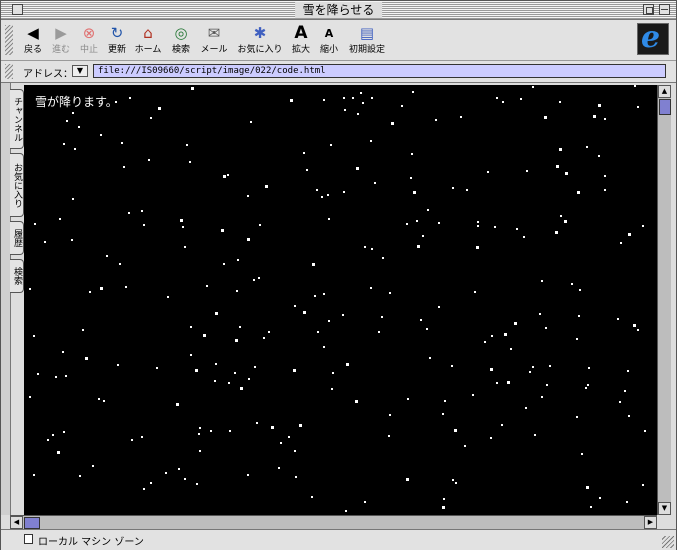 The width and height of the screenshot is (677, 550). I want to click on zone-icon, so click(28, 539).